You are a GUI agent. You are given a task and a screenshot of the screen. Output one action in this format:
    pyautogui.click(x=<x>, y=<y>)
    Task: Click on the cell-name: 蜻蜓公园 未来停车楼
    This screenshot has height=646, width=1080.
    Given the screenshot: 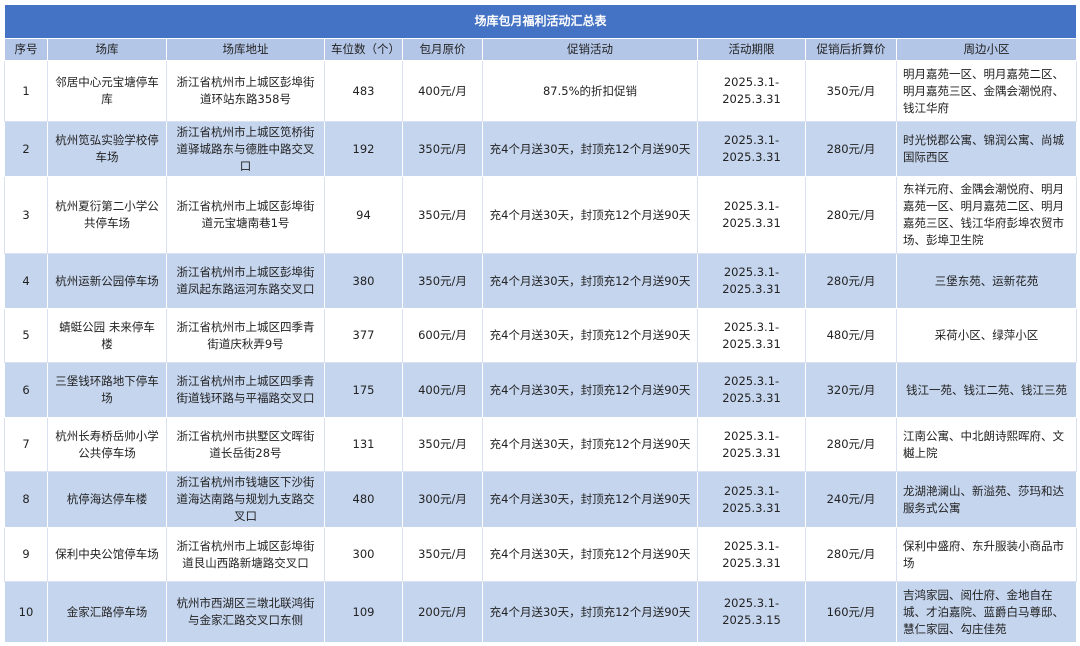 What is the action you would take?
    pyautogui.click(x=107, y=335)
    